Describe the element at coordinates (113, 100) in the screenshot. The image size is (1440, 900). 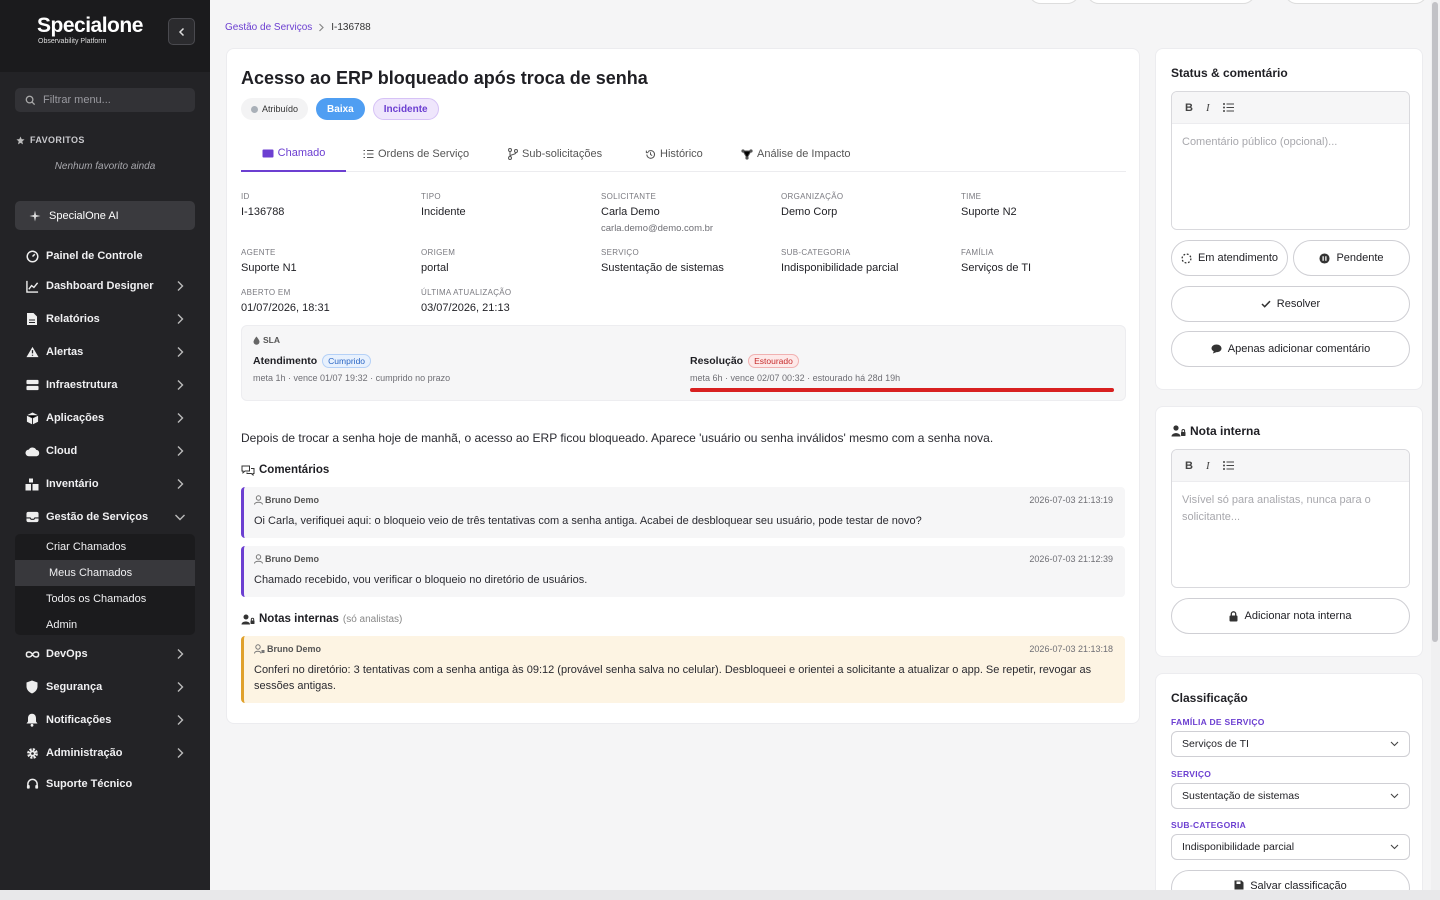
I see `menu-filter-input` at that location.